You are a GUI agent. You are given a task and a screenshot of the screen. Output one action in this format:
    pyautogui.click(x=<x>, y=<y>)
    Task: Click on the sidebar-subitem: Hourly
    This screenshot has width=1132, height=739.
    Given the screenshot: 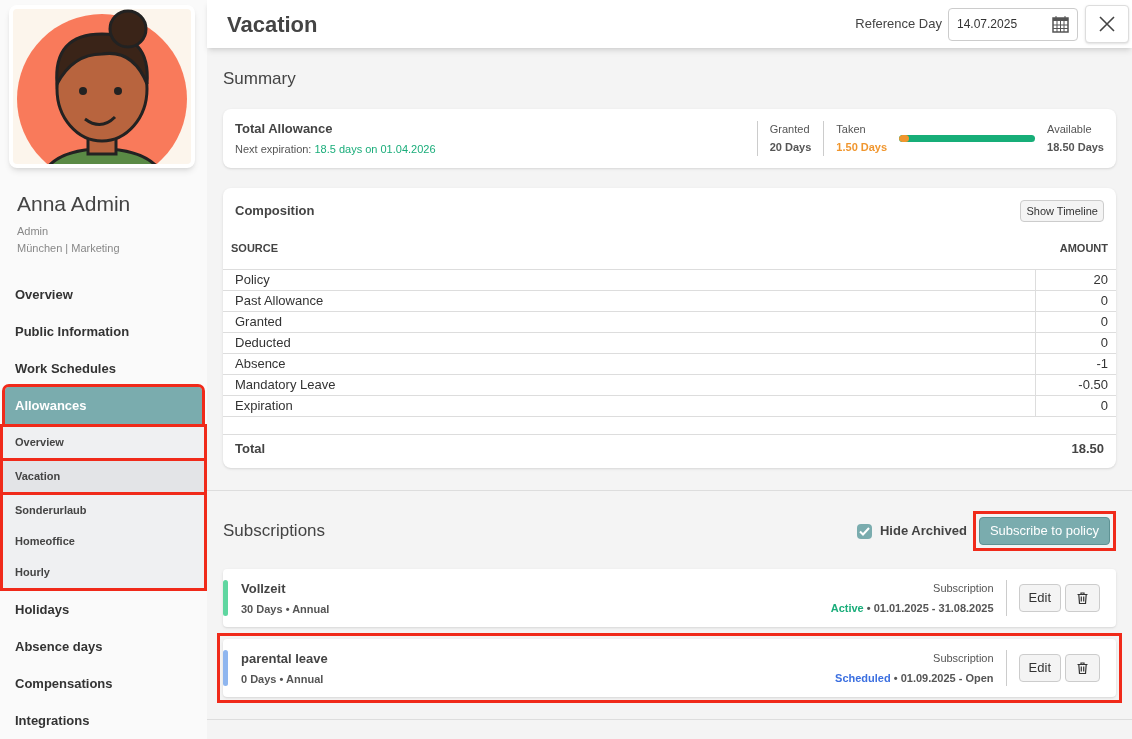 What is the action you would take?
    pyautogui.click(x=103, y=572)
    